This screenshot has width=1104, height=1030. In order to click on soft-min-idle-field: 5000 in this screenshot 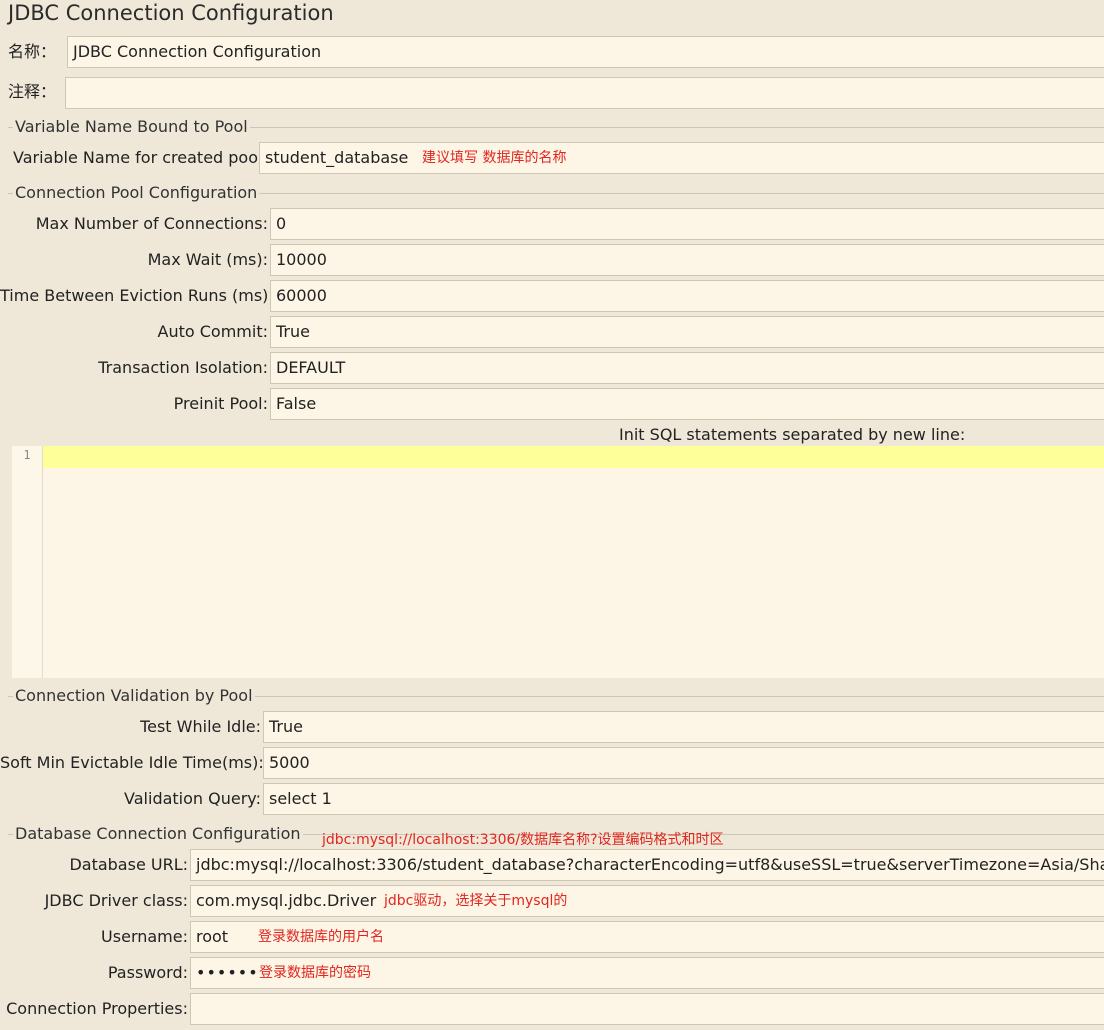, I will do `click(683, 763)`.